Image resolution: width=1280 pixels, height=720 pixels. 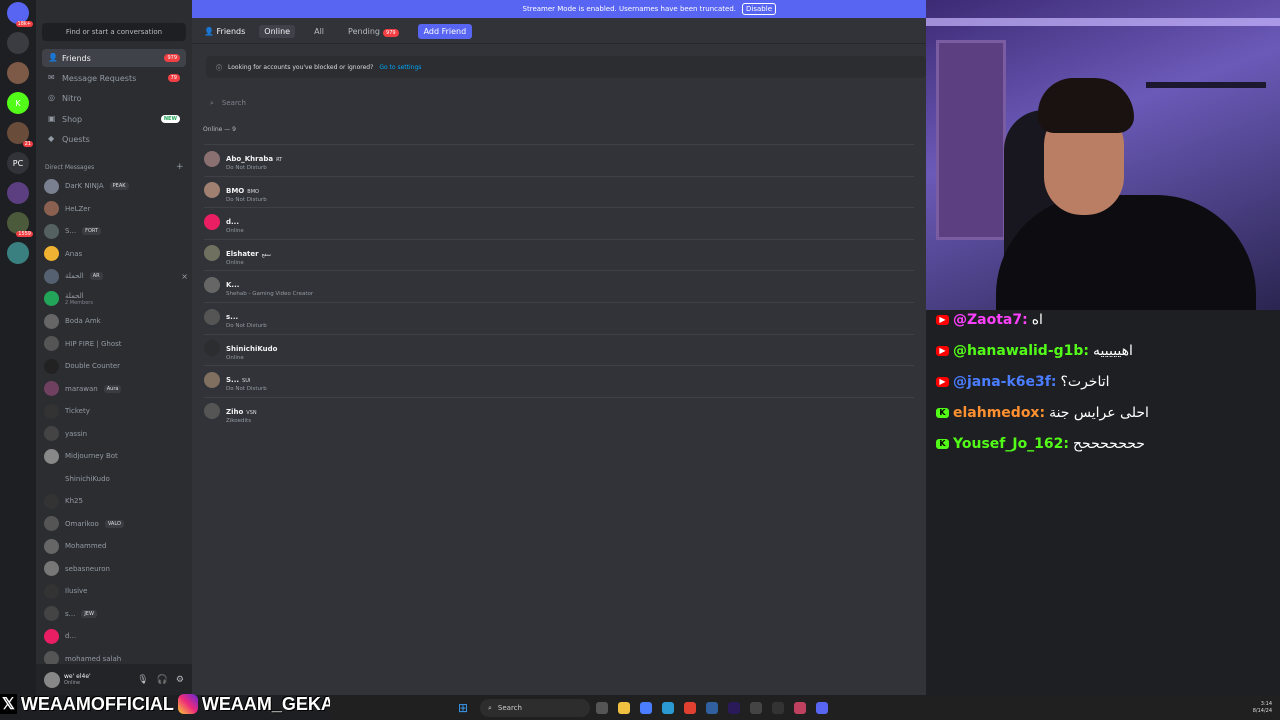 What do you see at coordinates (116, 546) in the screenshot?
I see `dm-item: Mohammed` at bounding box center [116, 546].